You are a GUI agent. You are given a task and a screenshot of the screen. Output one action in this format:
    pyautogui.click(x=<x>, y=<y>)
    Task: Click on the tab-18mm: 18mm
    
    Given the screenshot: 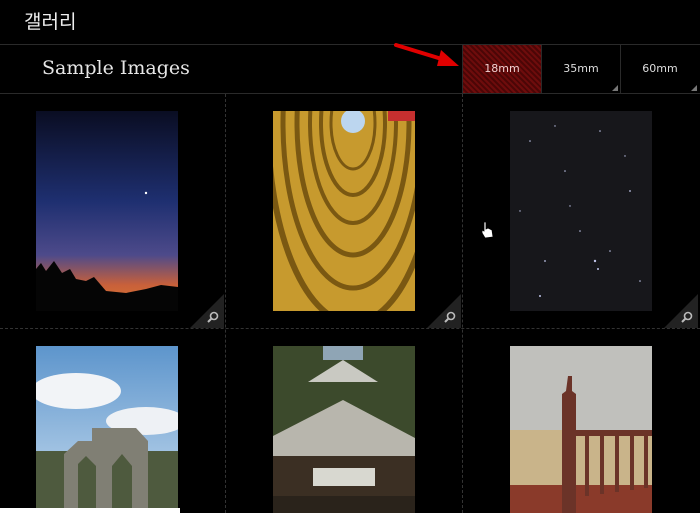 What is the action you would take?
    pyautogui.click(x=501, y=69)
    